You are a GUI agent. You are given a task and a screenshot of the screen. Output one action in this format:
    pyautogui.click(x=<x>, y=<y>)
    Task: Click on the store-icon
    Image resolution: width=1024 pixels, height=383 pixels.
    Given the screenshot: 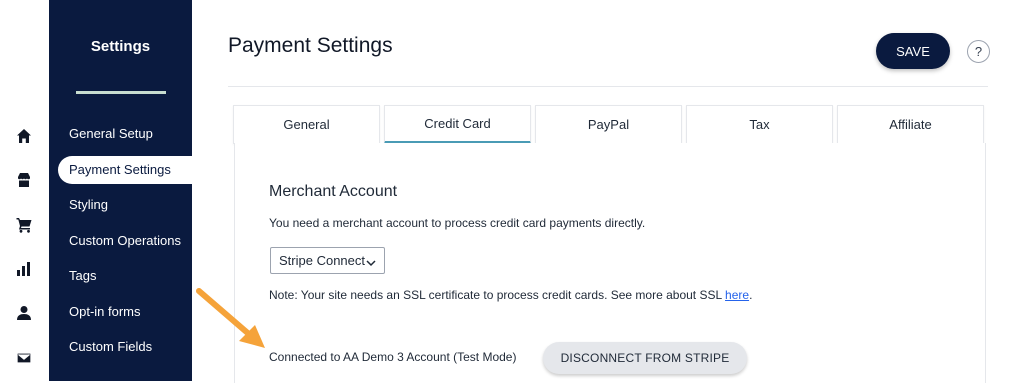 What is the action you would take?
    pyautogui.click(x=24, y=180)
    